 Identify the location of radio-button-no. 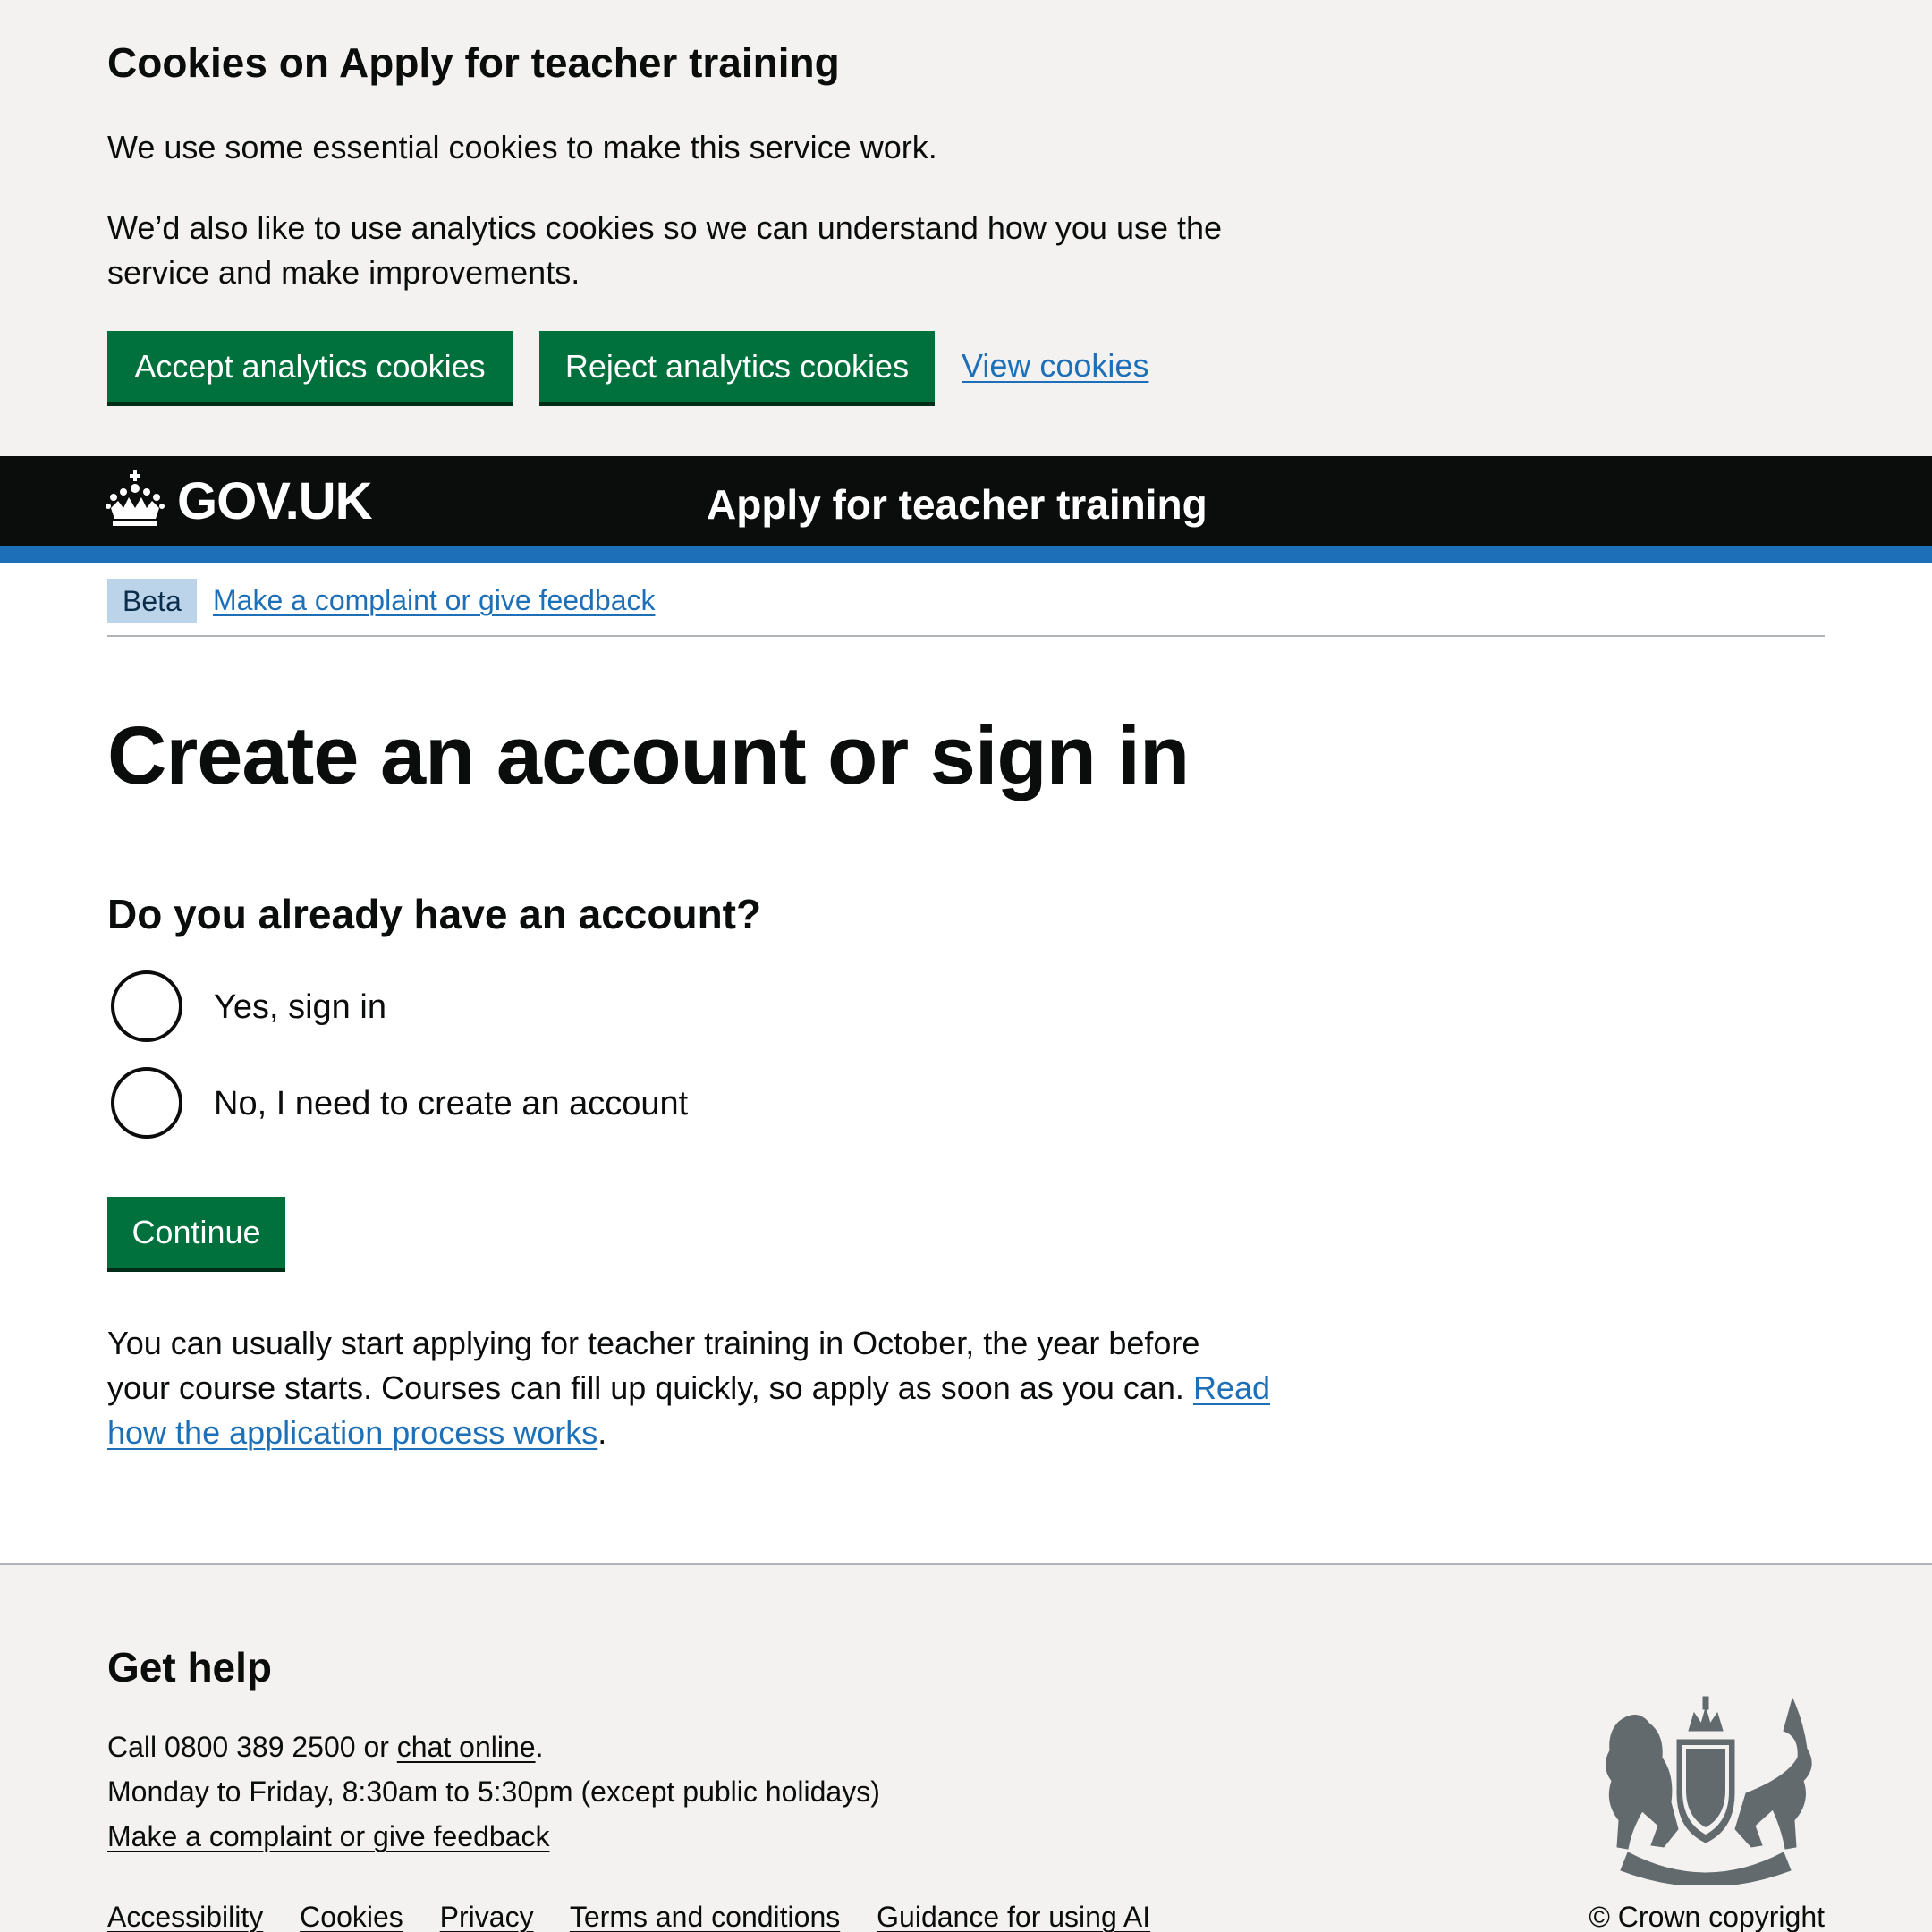
(146, 1103).